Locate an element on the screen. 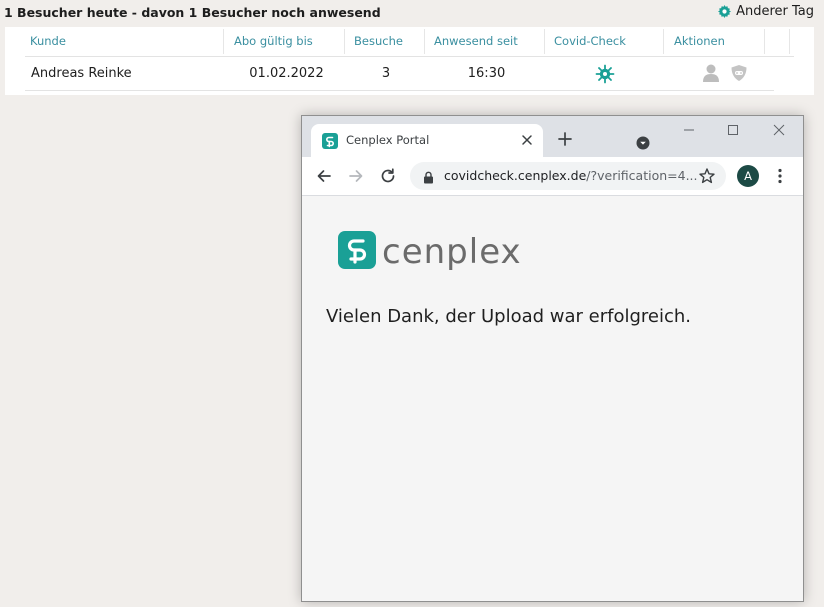 The height and width of the screenshot is (607, 824). profile-avatar: A is located at coordinates (748, 176).